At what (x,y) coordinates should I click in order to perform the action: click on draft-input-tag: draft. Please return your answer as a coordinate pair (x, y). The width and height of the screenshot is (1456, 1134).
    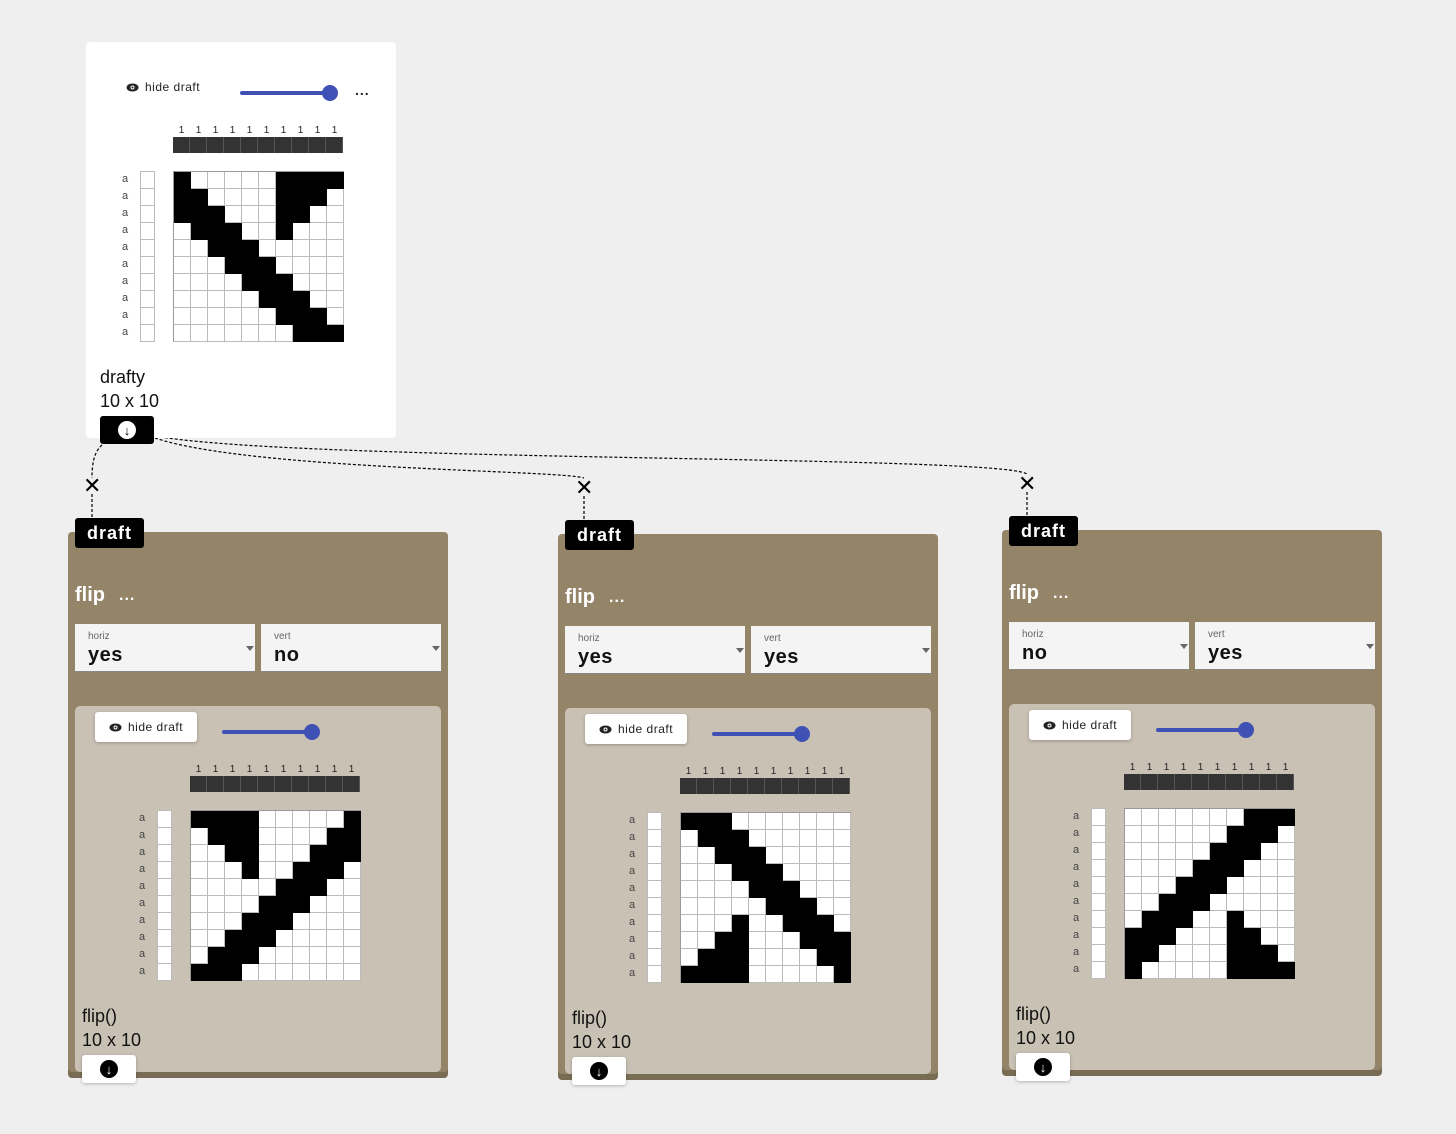
    Looking at the image, I should click on (109, 533).